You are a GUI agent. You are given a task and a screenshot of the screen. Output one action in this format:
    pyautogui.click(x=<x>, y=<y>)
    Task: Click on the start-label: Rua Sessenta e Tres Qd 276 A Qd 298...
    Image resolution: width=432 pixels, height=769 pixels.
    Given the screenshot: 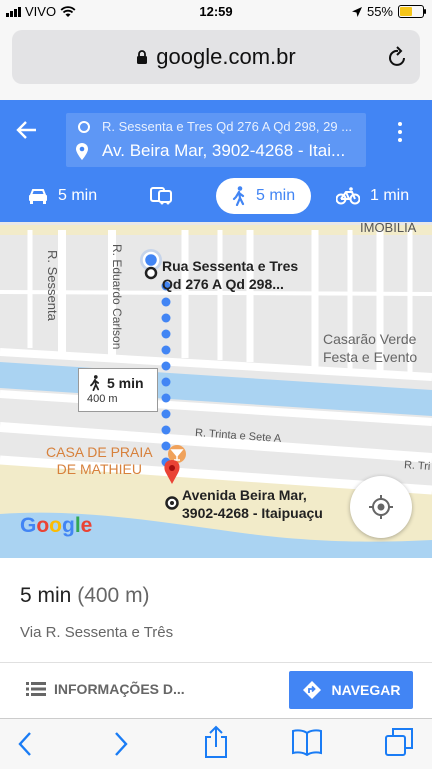 What is the action you would take?
    pyautogui.click(x=230, y=275)
    